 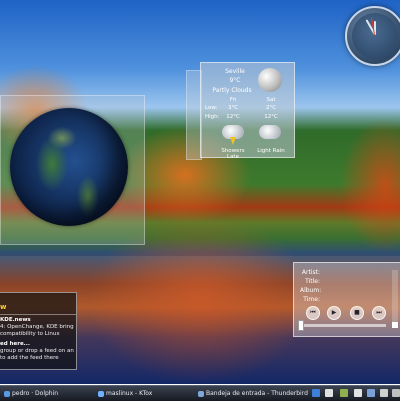 What do you see at coordinates (371, 393) in the screenshot?
I see `tray-network-icon` at bounding box center [371, 393].